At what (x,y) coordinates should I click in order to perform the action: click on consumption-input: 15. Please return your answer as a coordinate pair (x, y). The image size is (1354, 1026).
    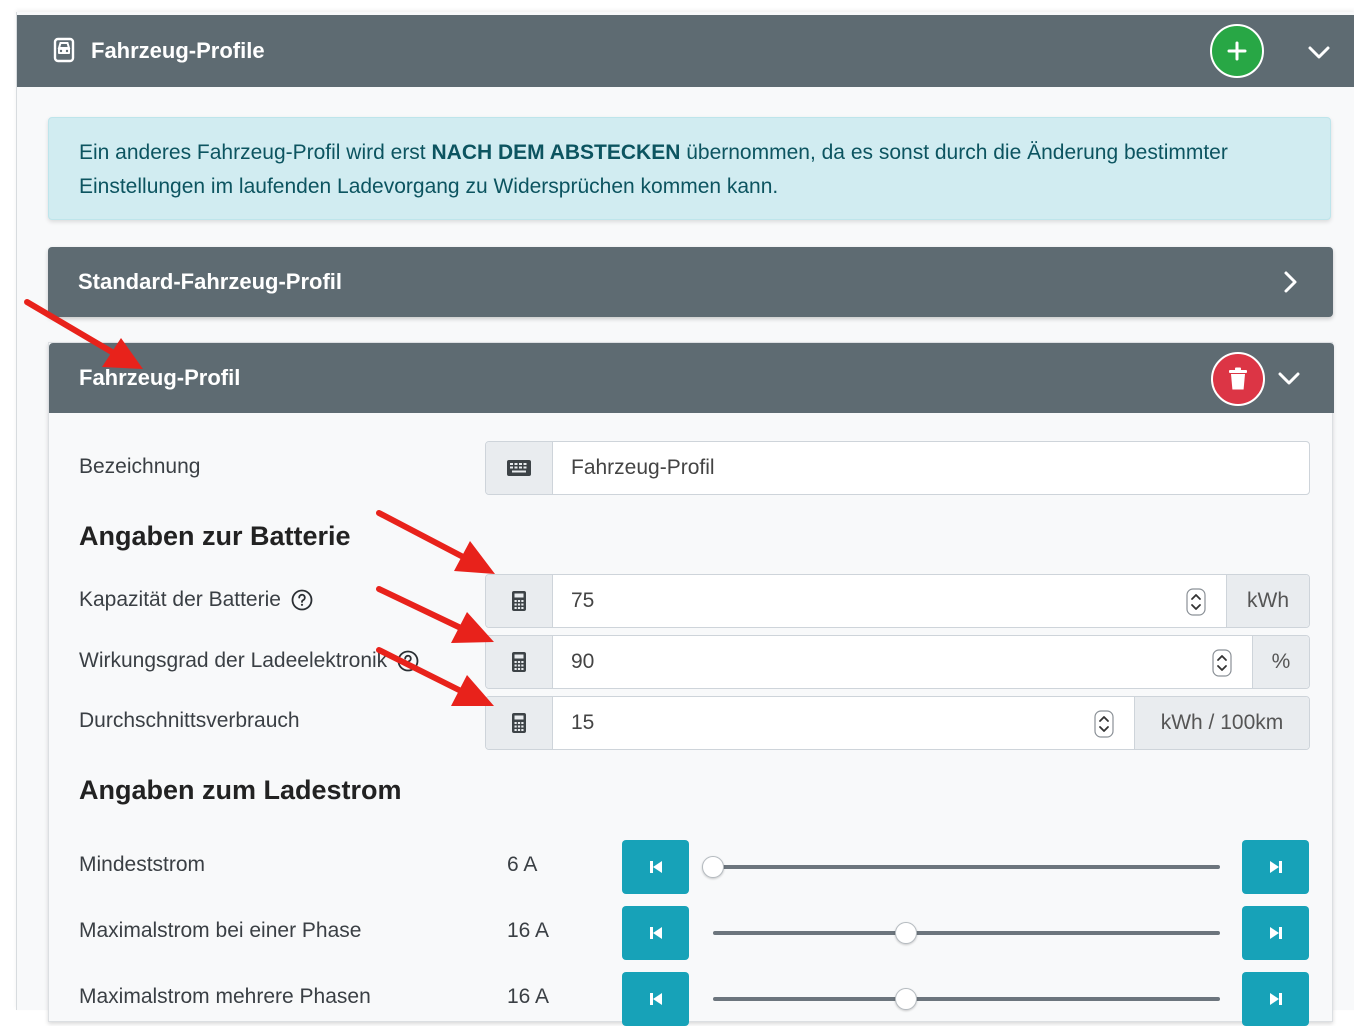
    Looking at the image, I should click on (843, 723).